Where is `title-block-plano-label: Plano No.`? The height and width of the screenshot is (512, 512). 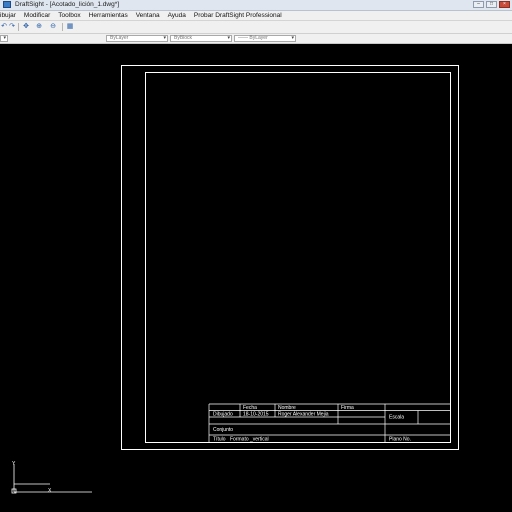
title-block-plano-label: Plano No. is located at coordinates (400, 440).